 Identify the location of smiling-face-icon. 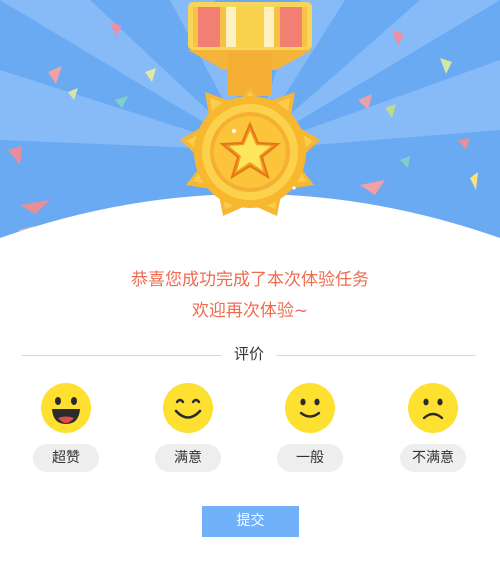
(188, 408).